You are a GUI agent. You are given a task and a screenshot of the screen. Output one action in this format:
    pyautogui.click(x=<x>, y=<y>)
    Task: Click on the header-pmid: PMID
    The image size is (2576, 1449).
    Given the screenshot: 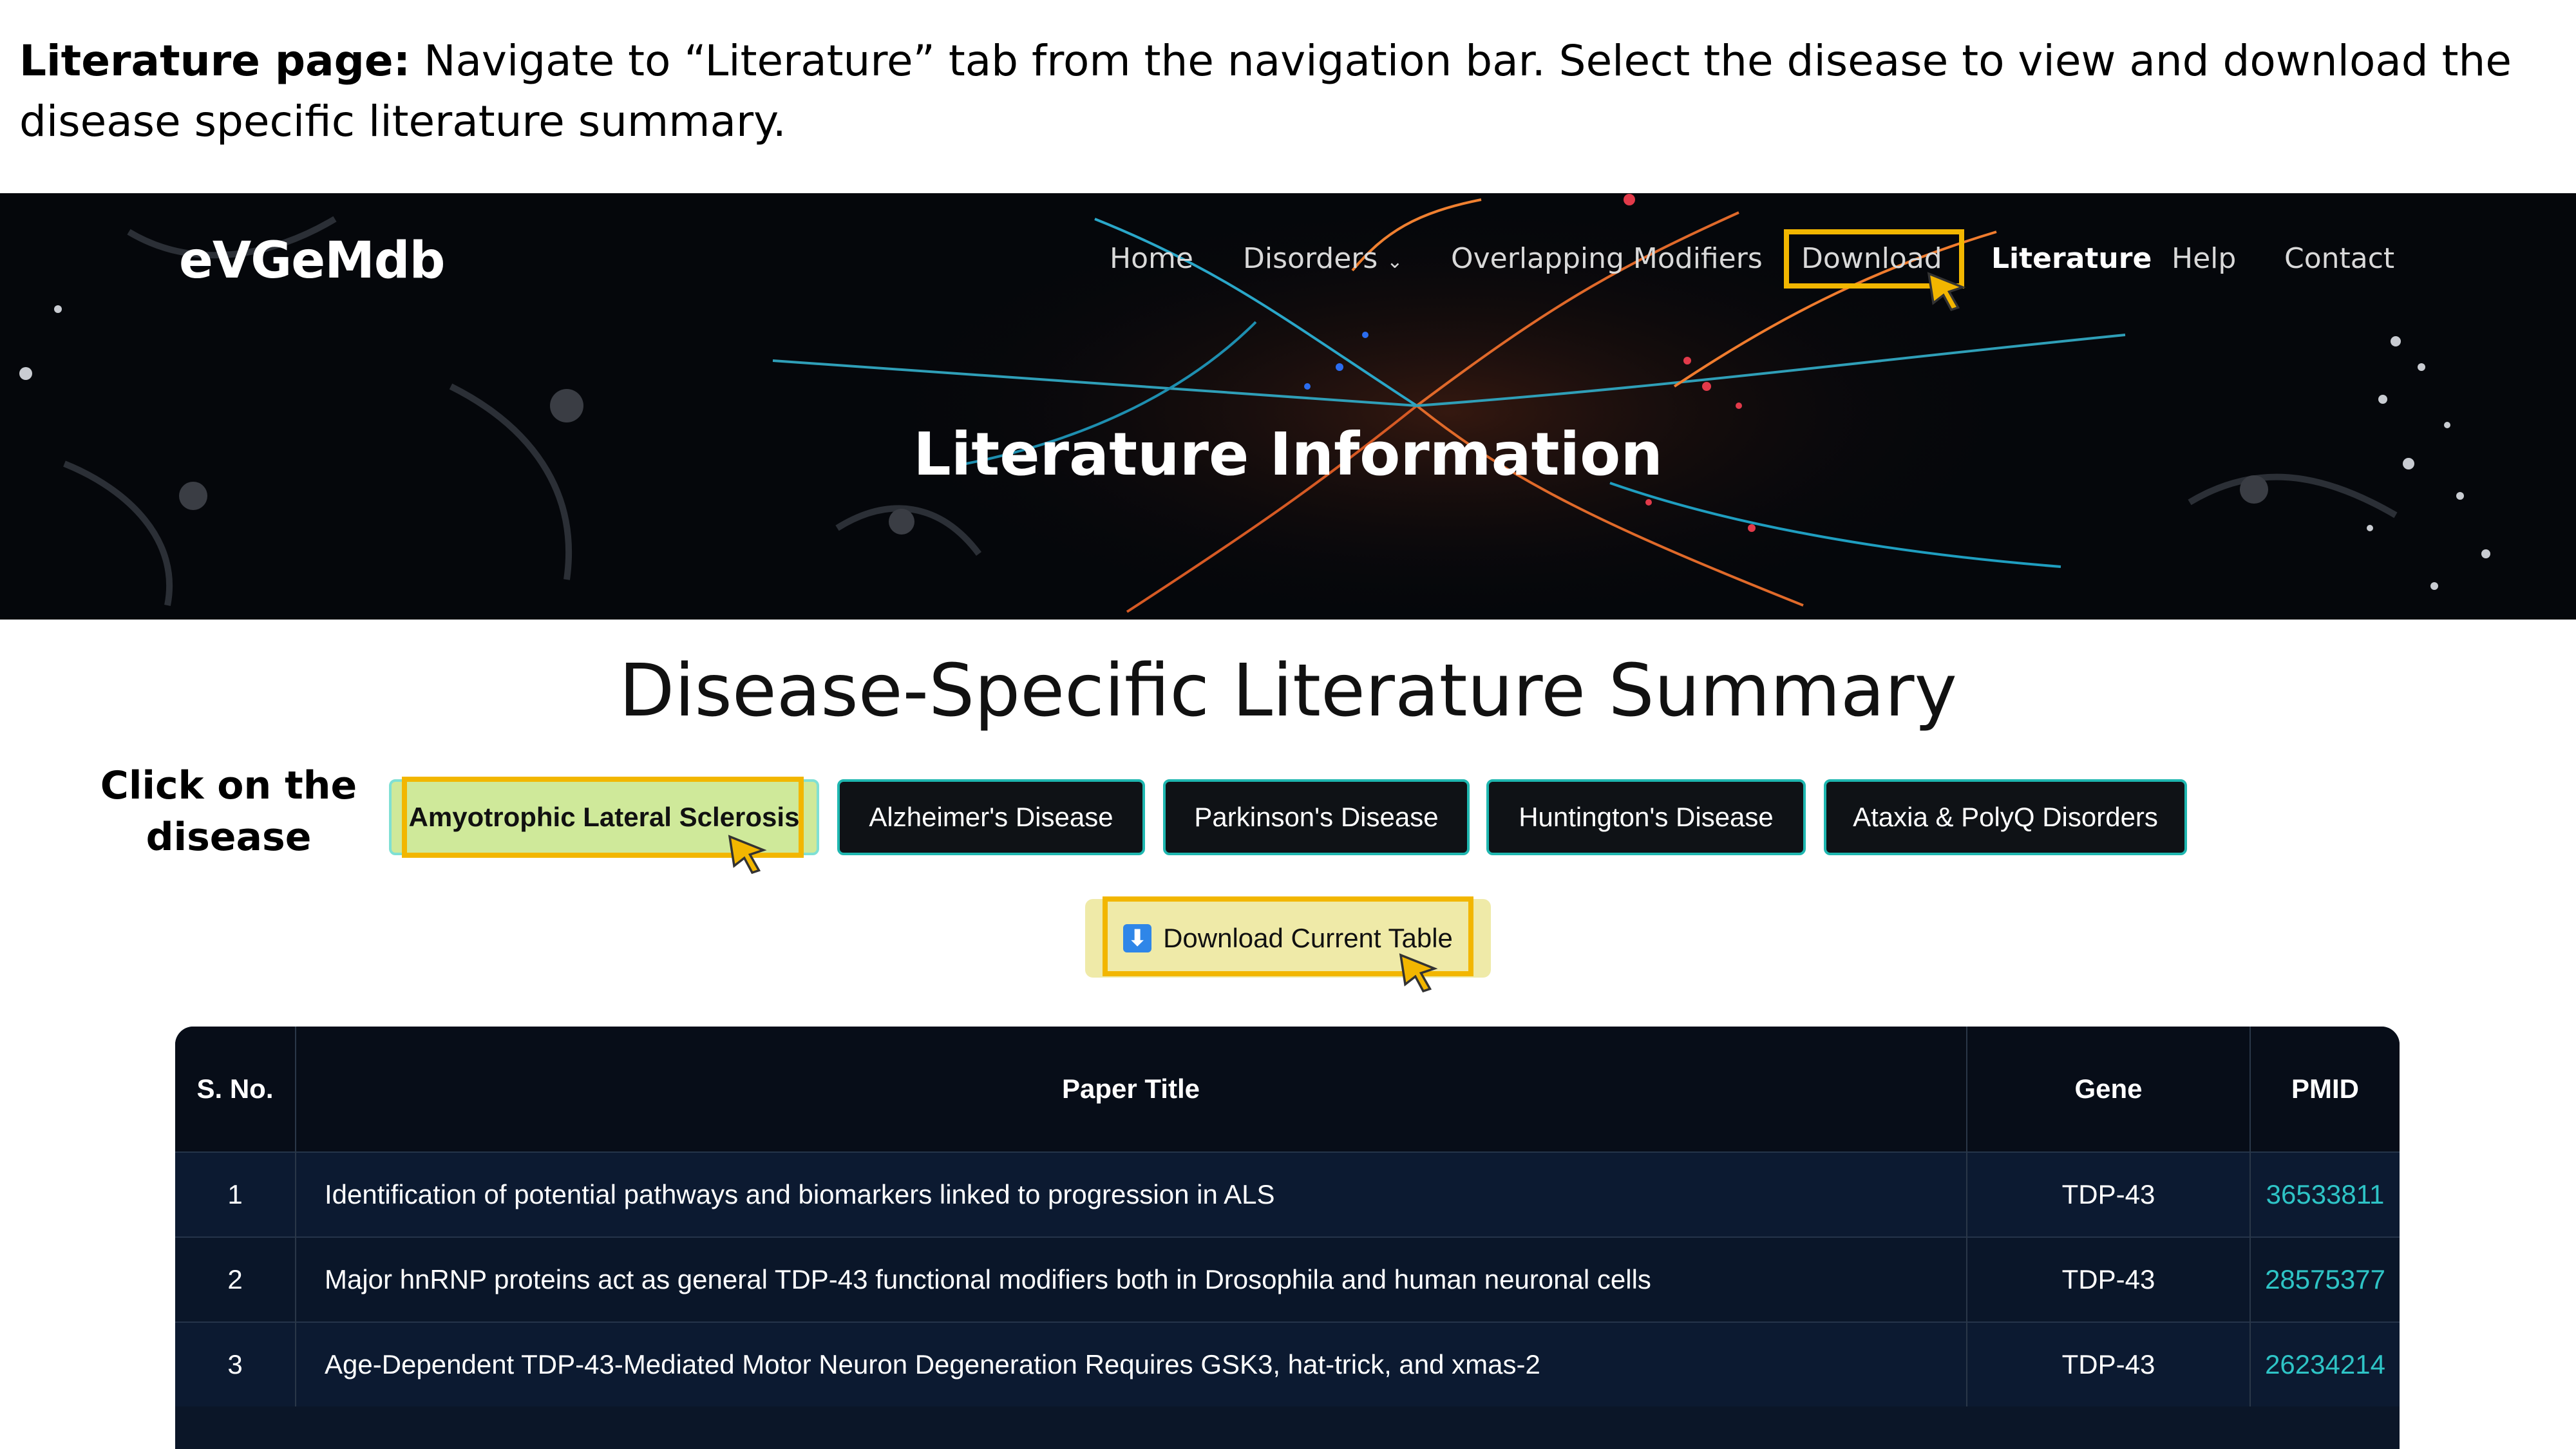 What is the action you would take?
    pyautogui.click(x=2325, y=1090)
    